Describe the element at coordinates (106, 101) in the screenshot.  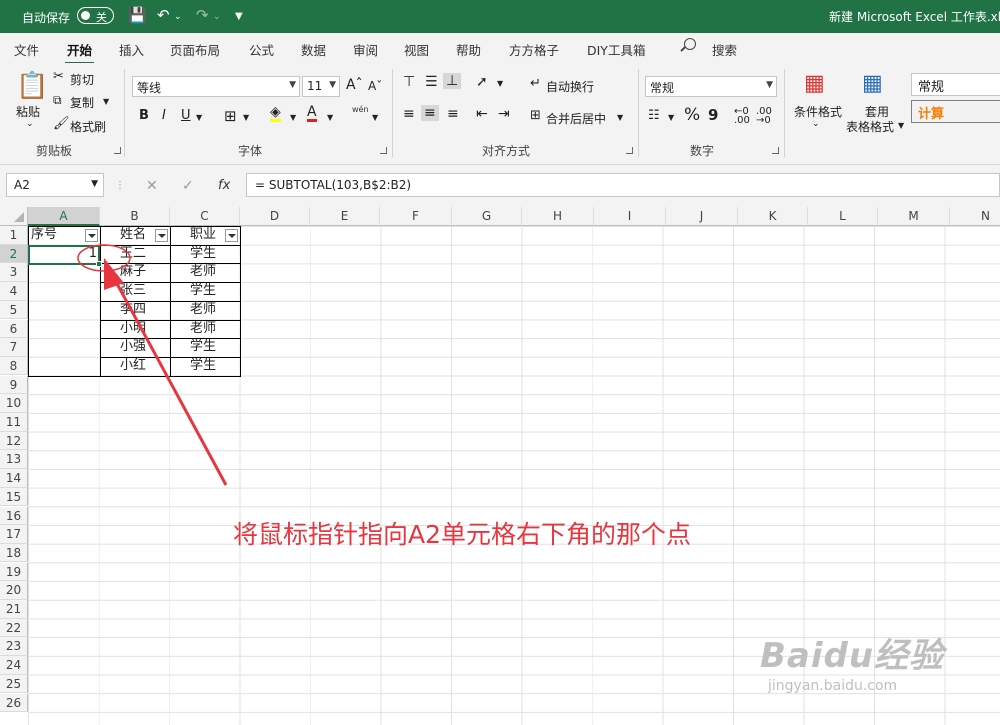
I see `copy-dropdown-icon: ▼` at that location.